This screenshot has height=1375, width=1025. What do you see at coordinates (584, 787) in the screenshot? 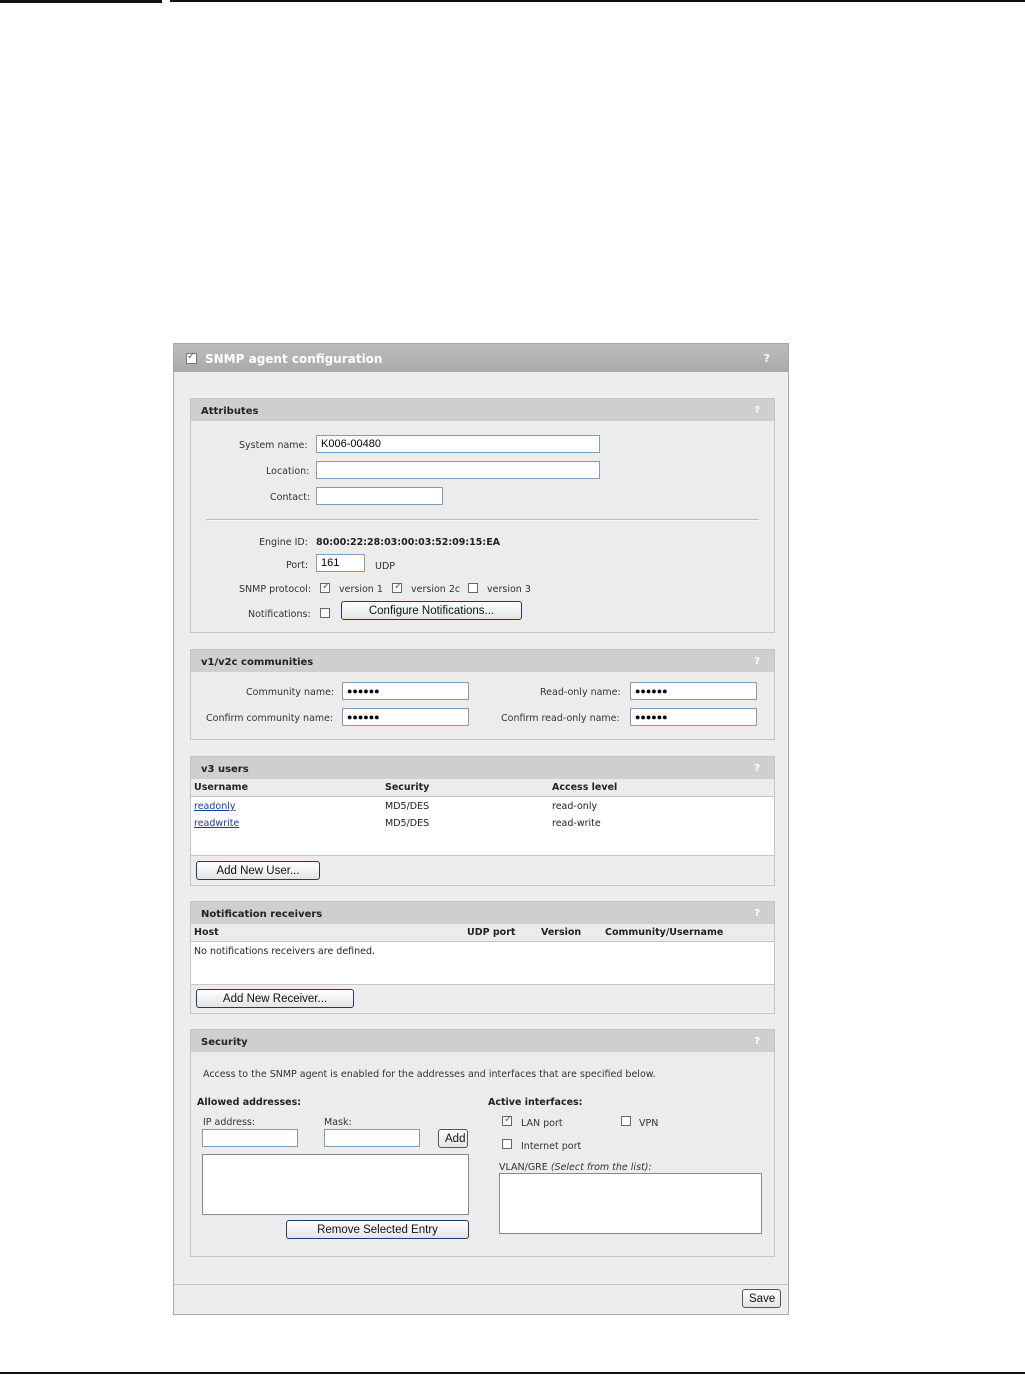
I see `column-access-level: Access level` at bounding box center [584, 787].